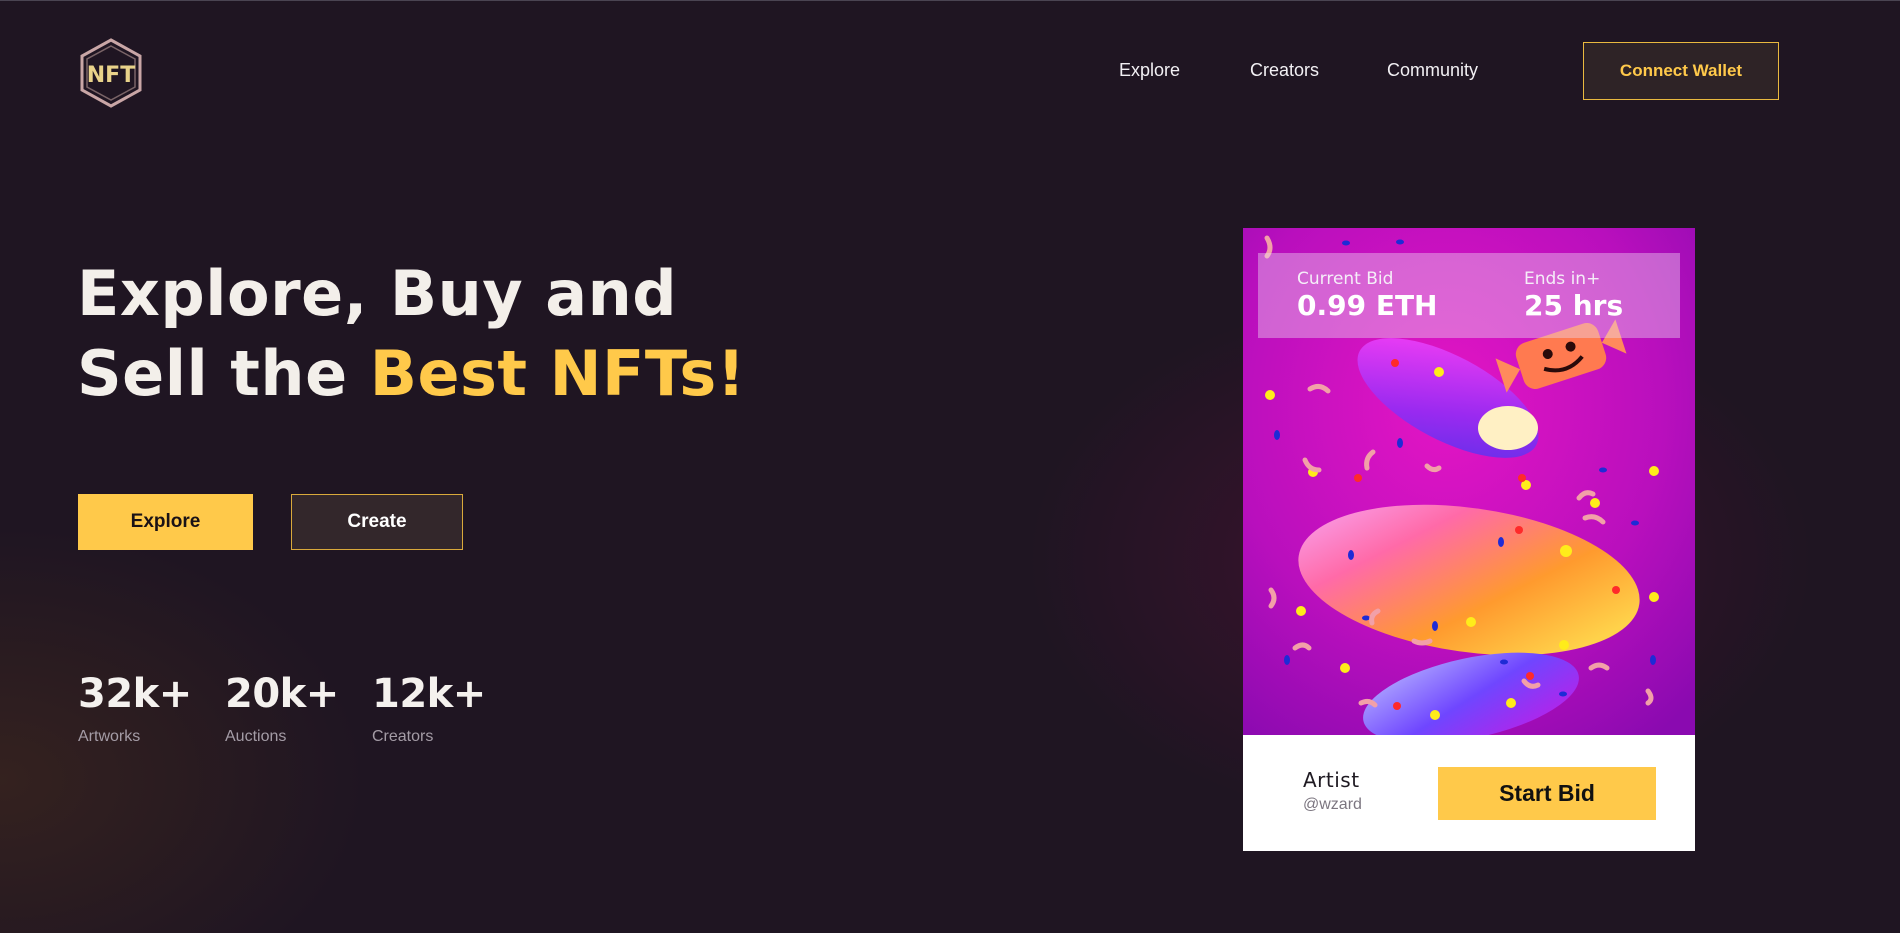 This screenshot has height=933, width=1900. Describe the element at coordinates (557, 373) in the screenshot. I see `hero-title-highlight: Best NFTs!` at that location.